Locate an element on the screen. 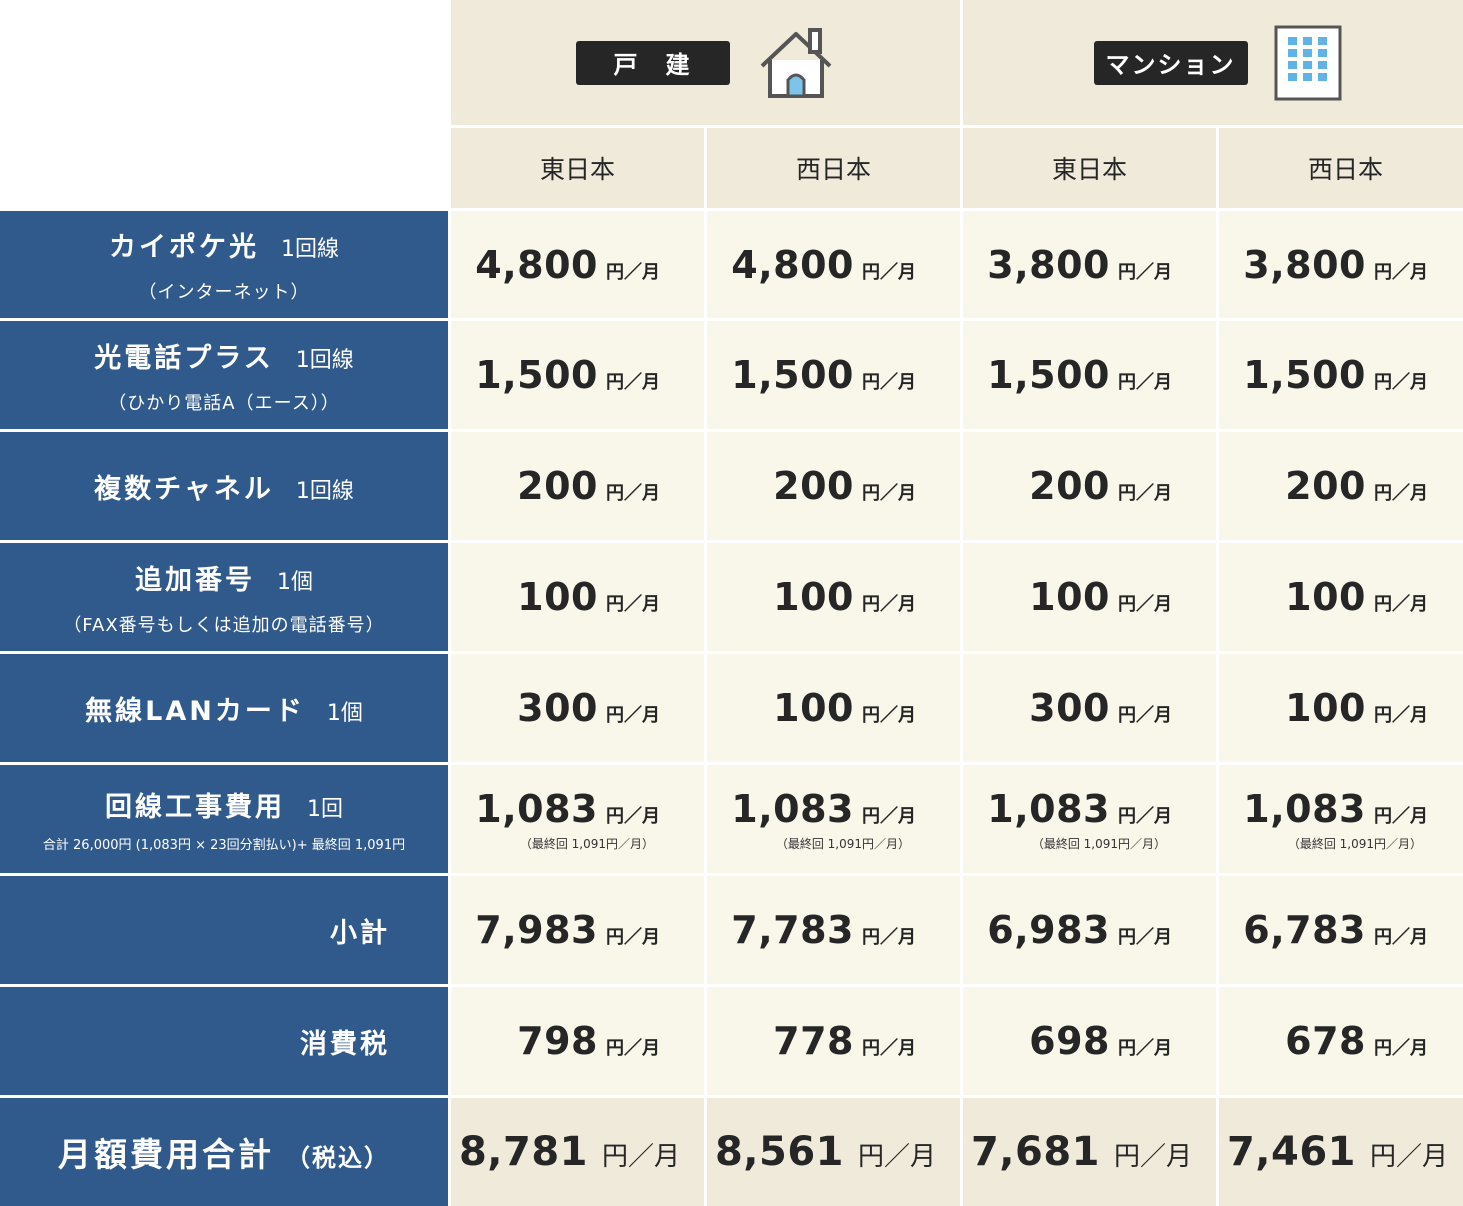  price-value: 6,983 is located at coordinates (1048, 930).